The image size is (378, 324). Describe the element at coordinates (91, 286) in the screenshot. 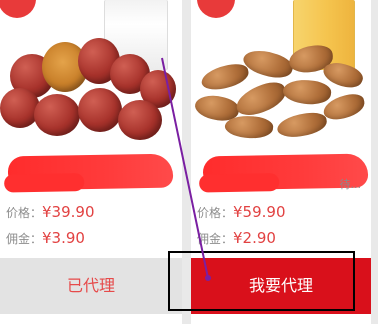

I see `already-agent-button: 已代理` at that location.